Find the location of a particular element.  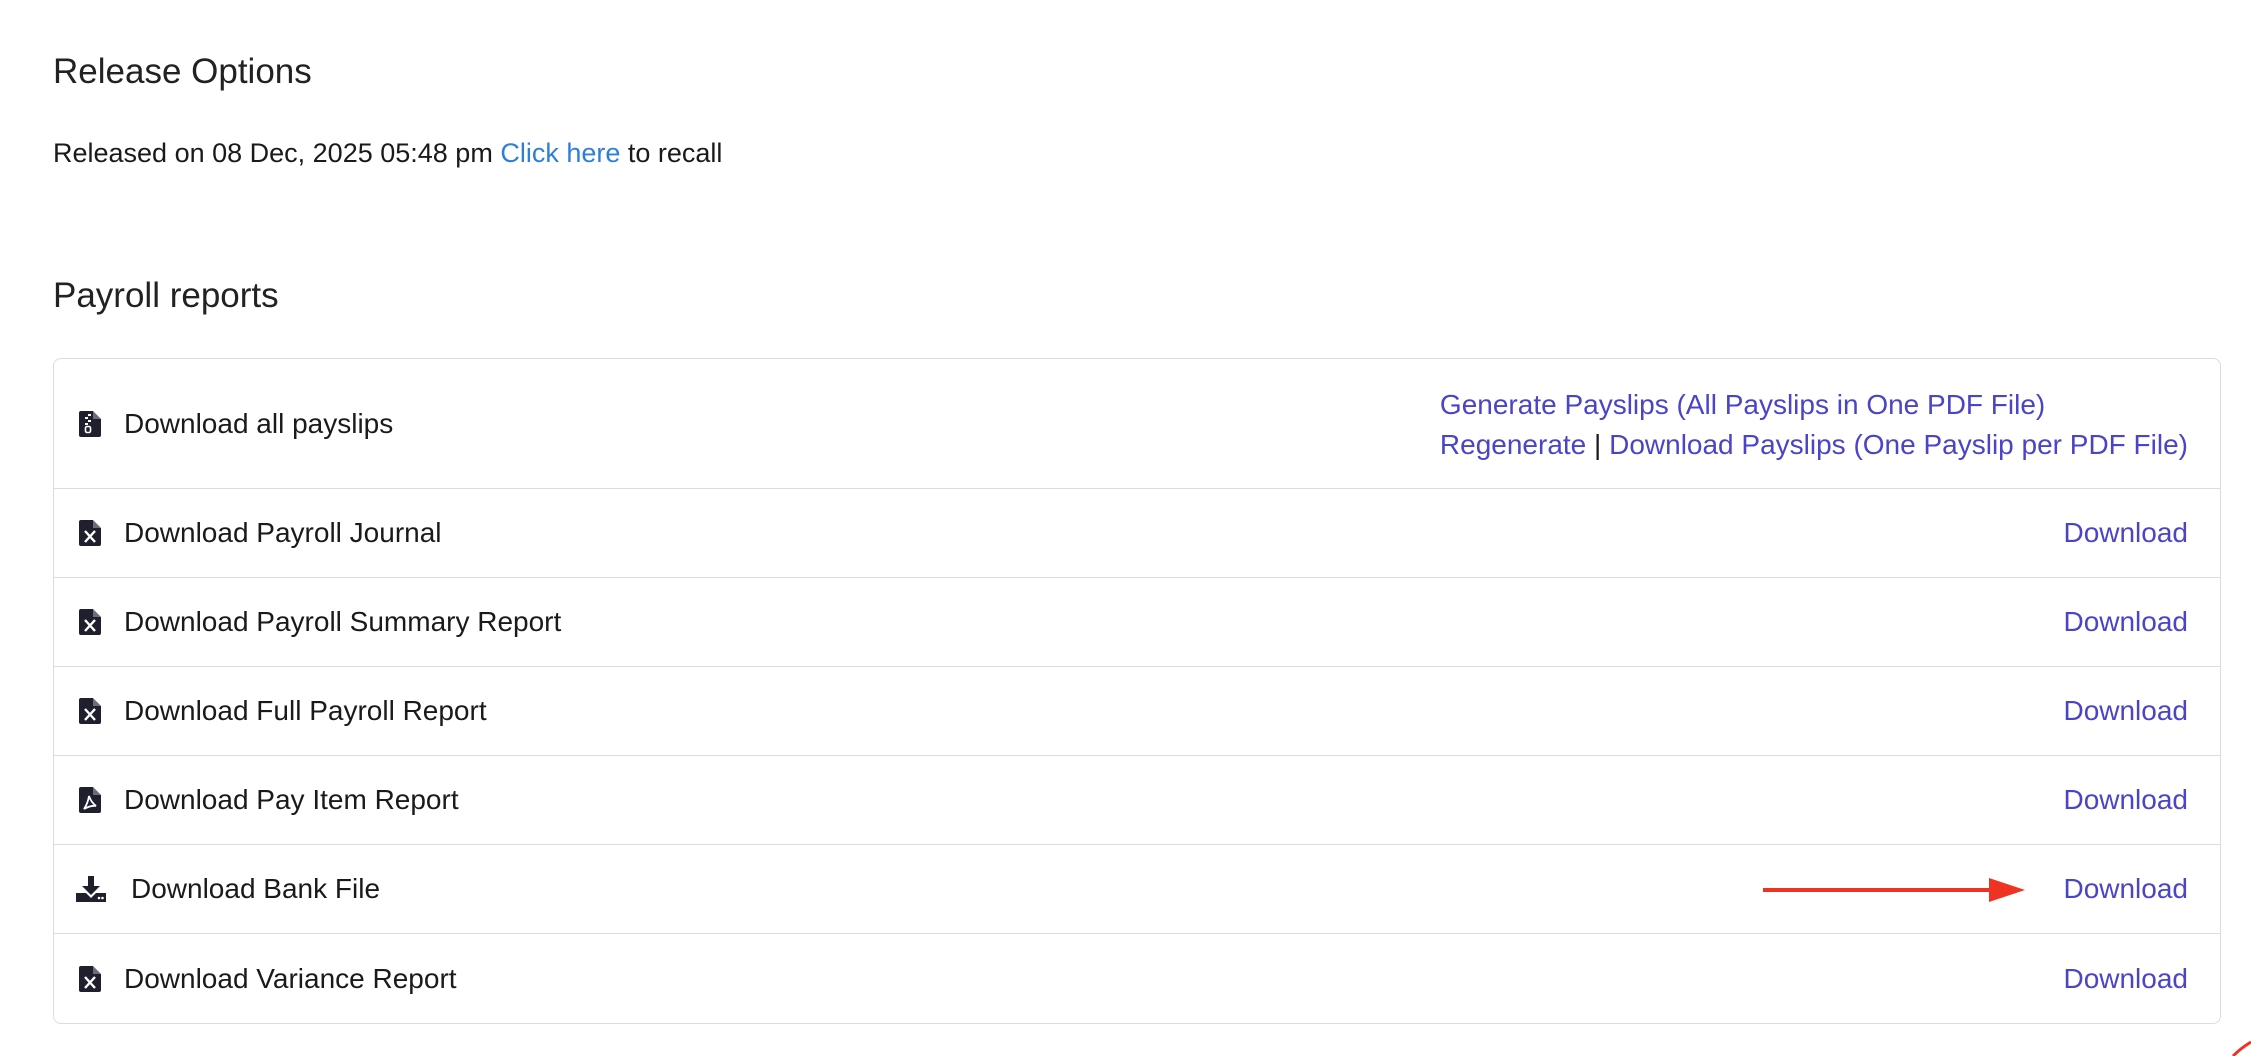

annotation-corner-stroke-icon is located at coordinates (2241, 1048).